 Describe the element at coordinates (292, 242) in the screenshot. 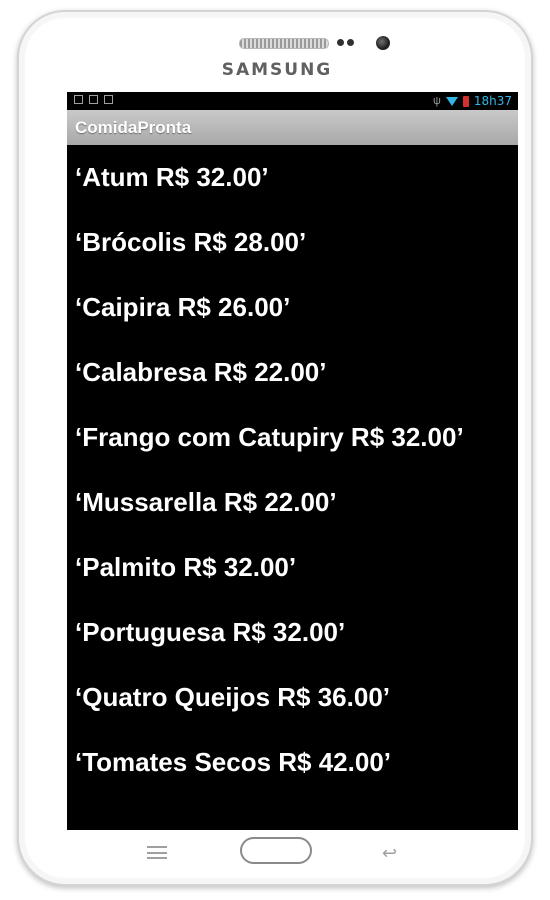

I see `list-item: ‘Brócolis R$ 28.00’` at that location.